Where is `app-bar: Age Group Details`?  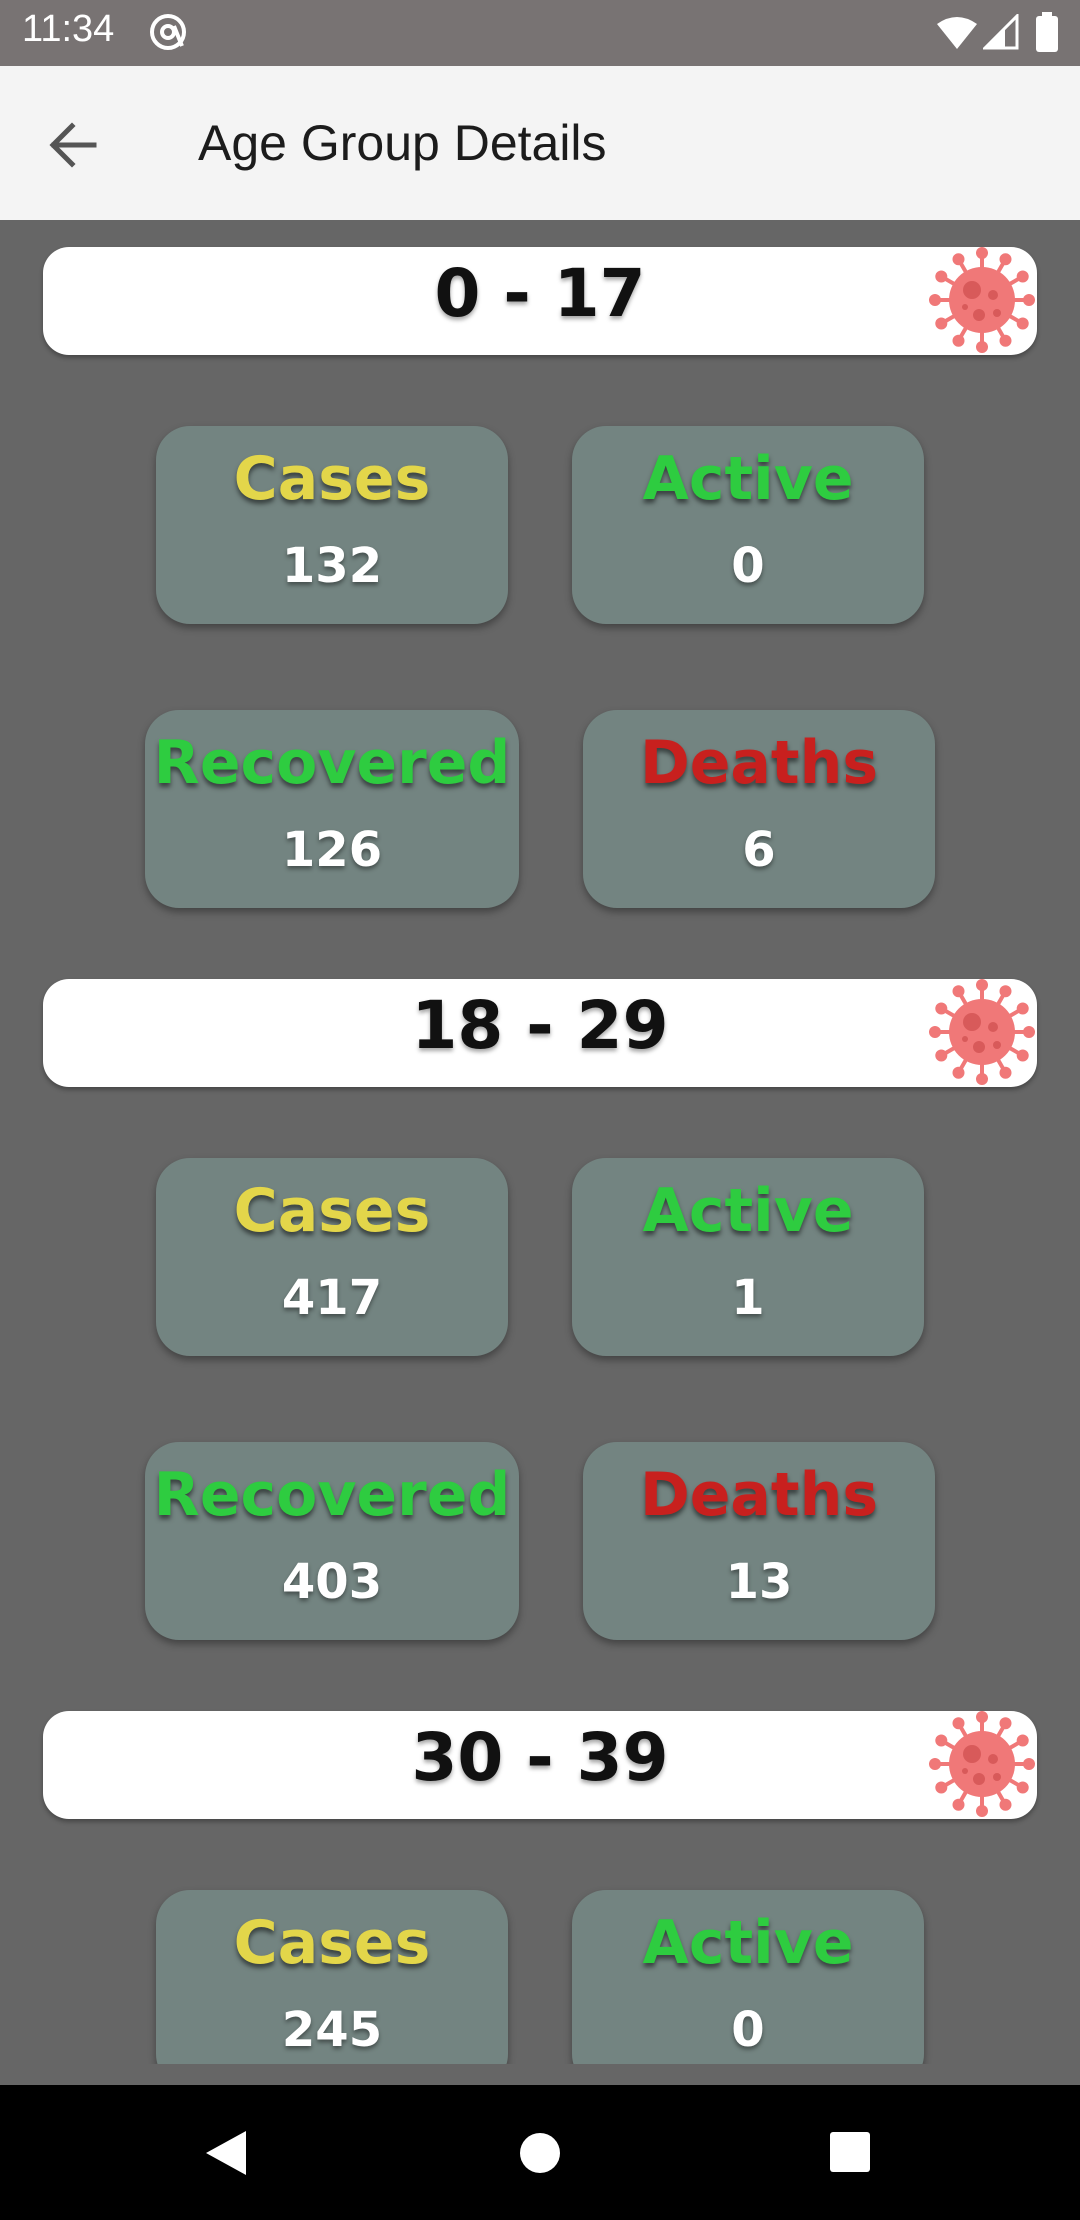 app-bar: Age Group Details is located at coordinates (540, 143).